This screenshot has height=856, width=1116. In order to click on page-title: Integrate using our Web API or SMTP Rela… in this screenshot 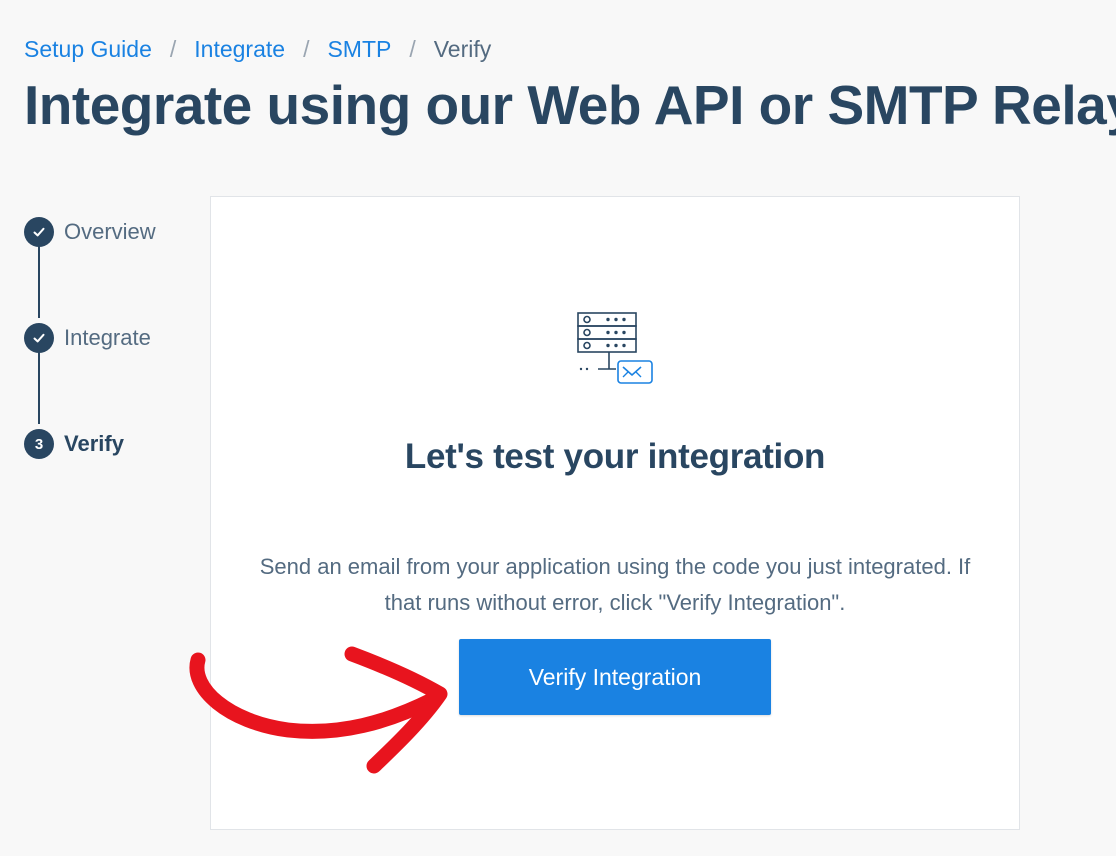, I will do `click(570, 105)`.